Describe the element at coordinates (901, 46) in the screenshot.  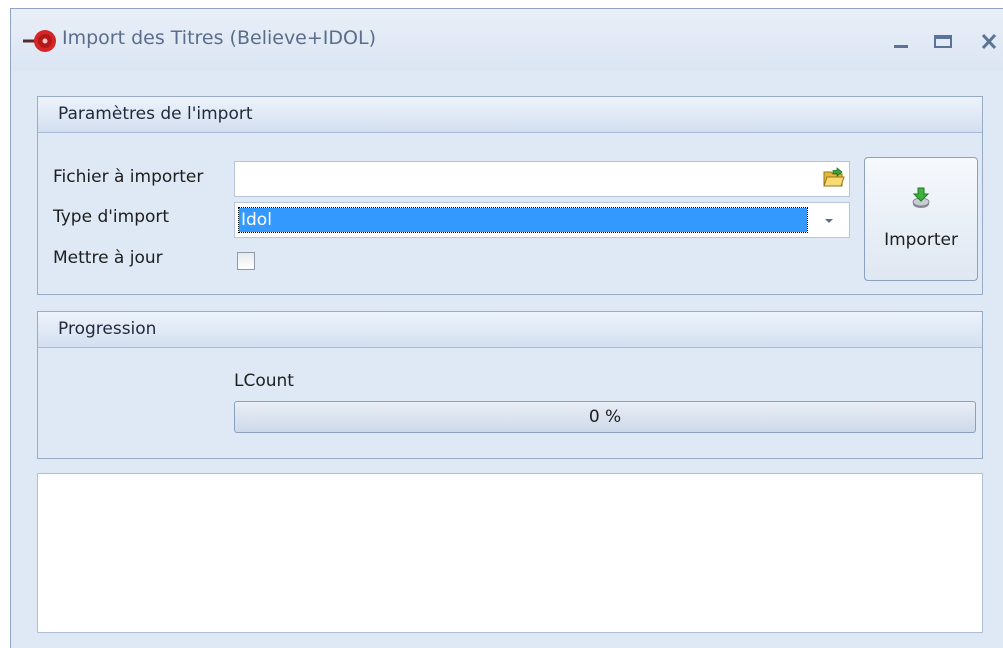
I see `minimize-icon` at that location.